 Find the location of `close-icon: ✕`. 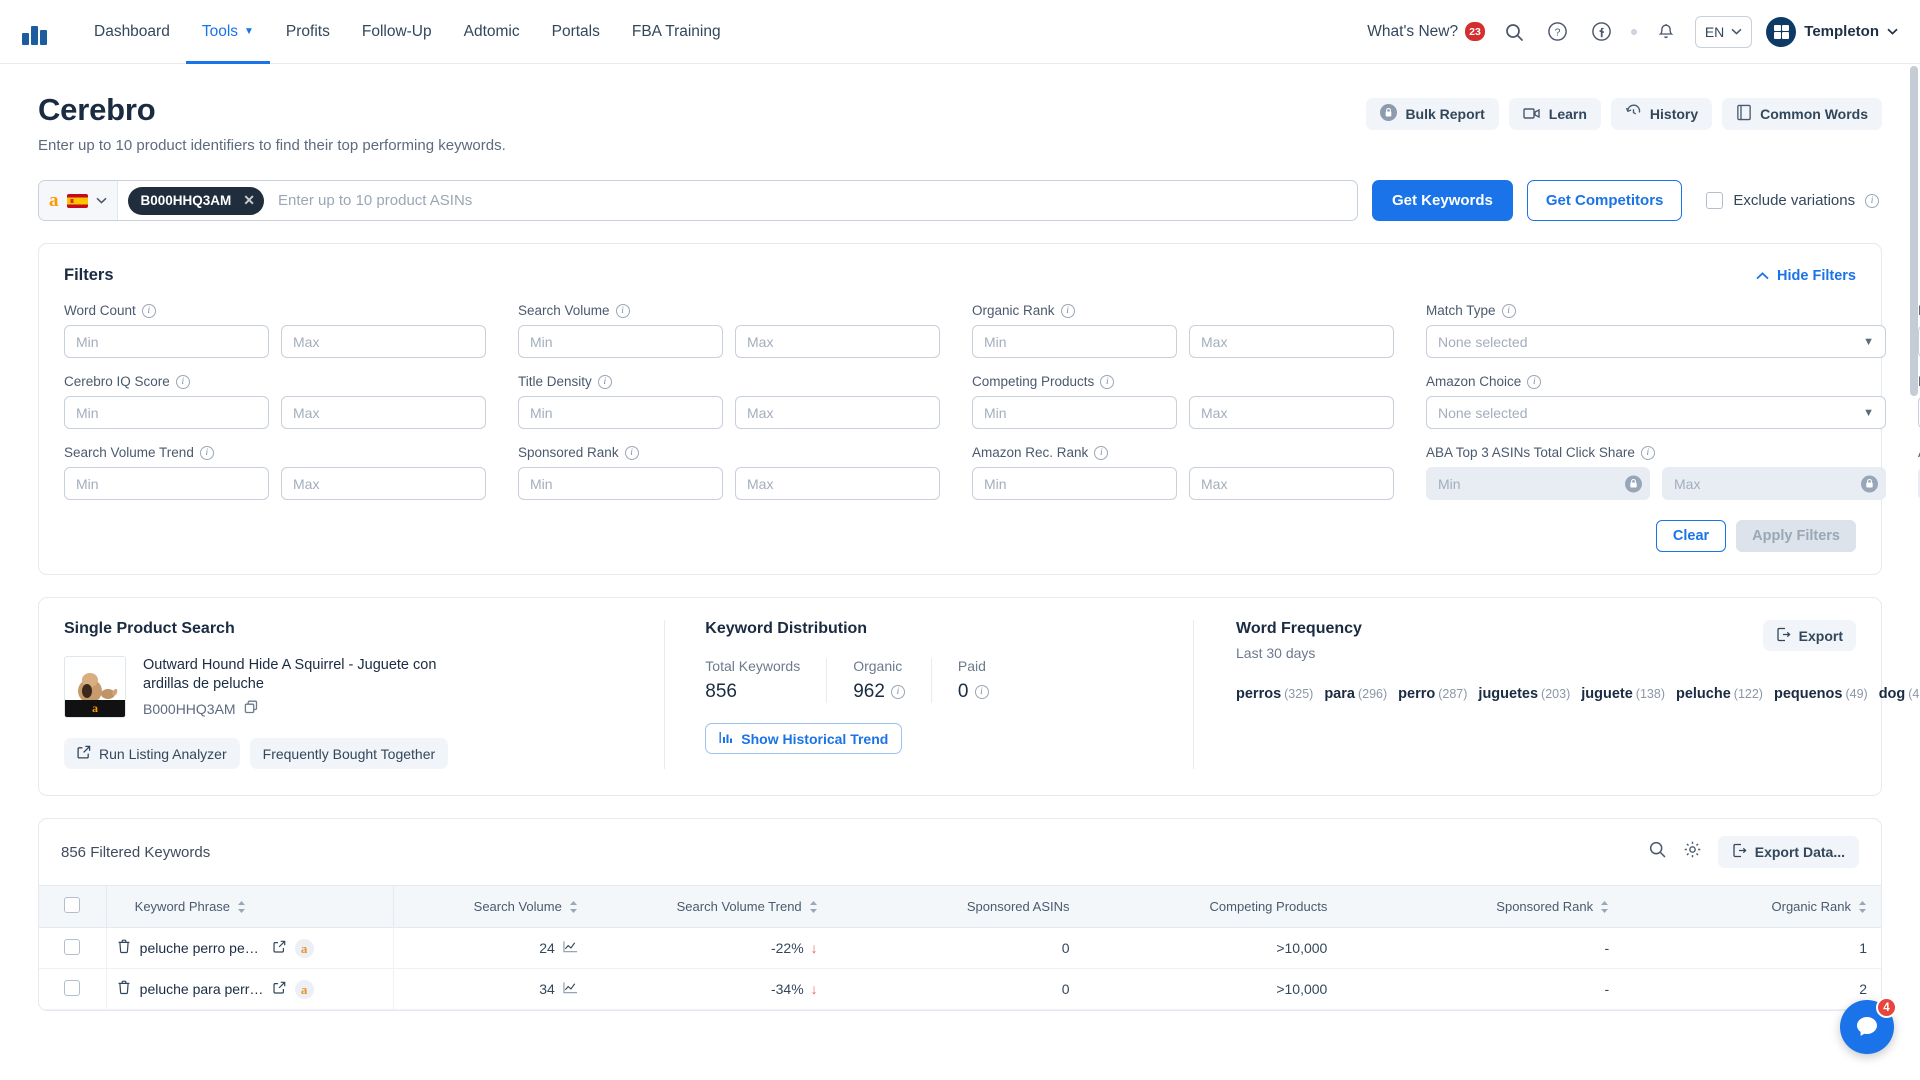

close-icon: ✕ is located at coordinates (249, 200).